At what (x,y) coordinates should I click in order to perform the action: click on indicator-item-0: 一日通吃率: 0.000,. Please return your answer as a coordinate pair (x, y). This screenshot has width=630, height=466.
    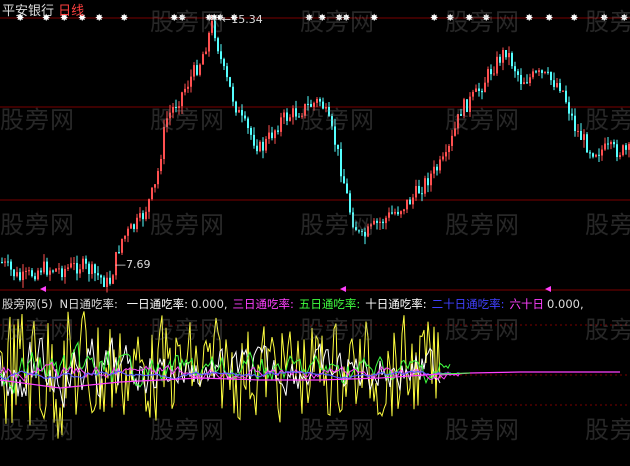
    Looking at the image, I should click on (177, 304).